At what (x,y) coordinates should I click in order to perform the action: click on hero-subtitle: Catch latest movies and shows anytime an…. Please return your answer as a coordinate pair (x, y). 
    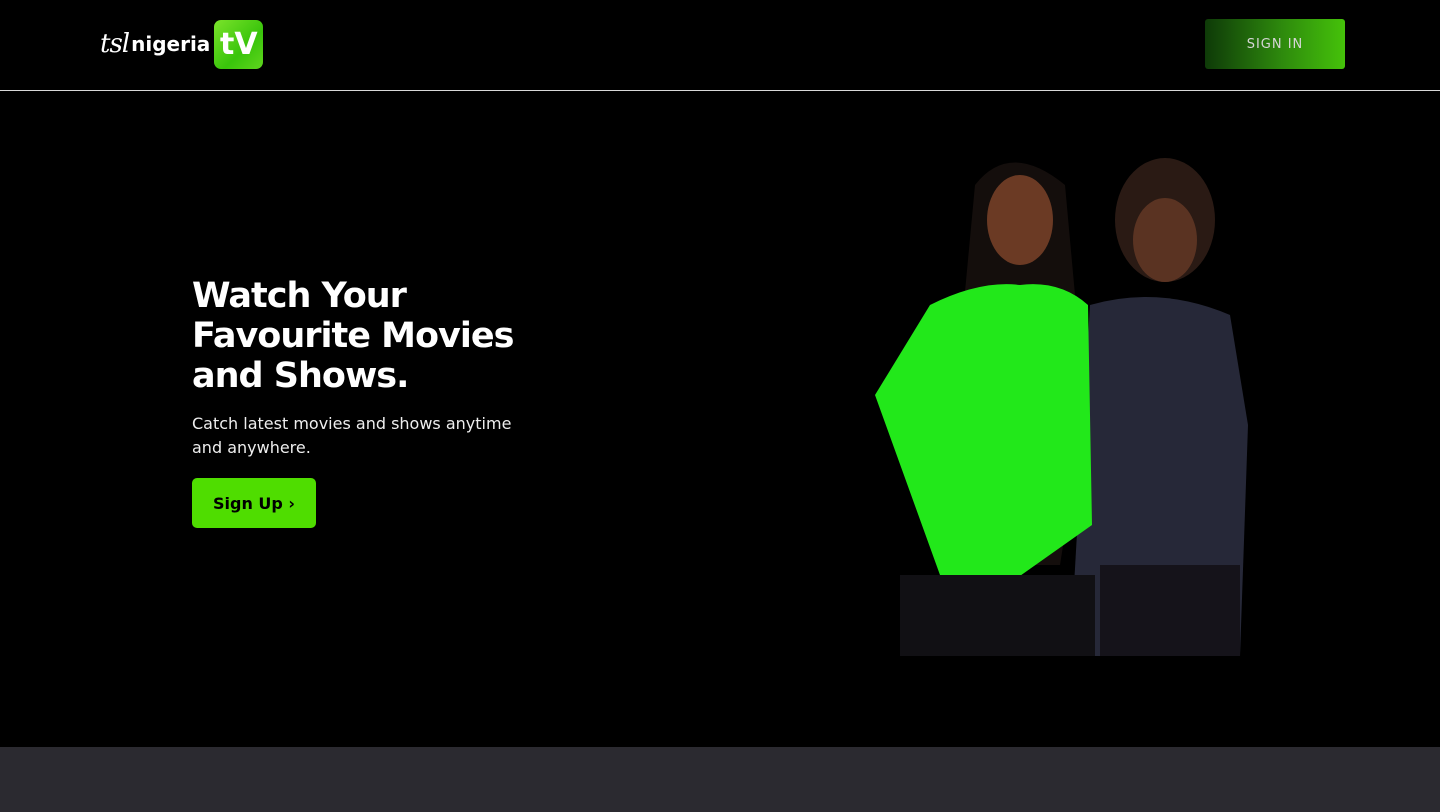
    Looking at the image, I should click on (352, 435).